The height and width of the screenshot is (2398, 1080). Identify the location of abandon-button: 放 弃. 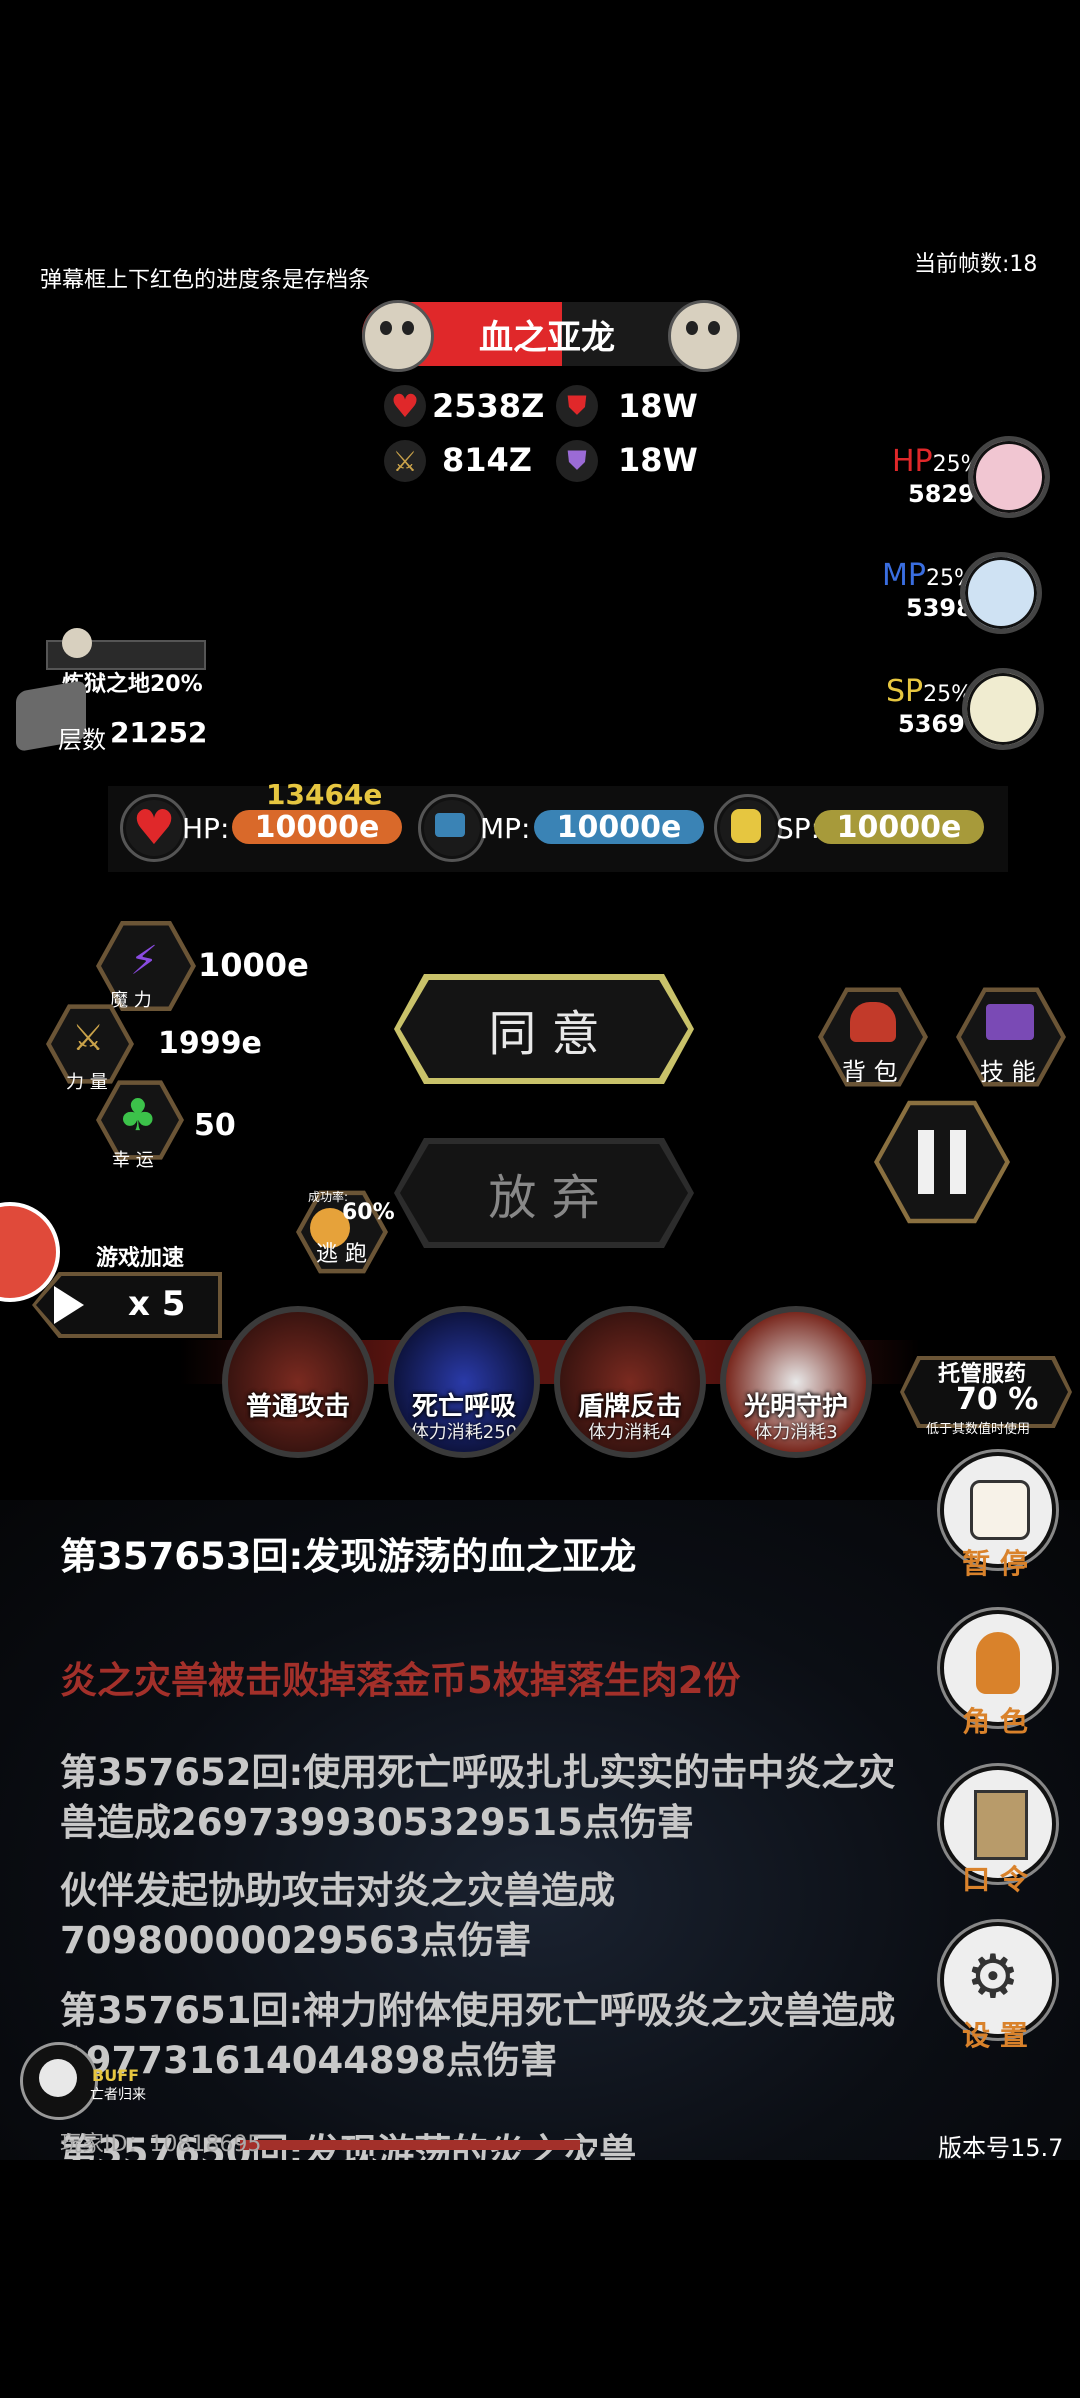
(544, 1193).